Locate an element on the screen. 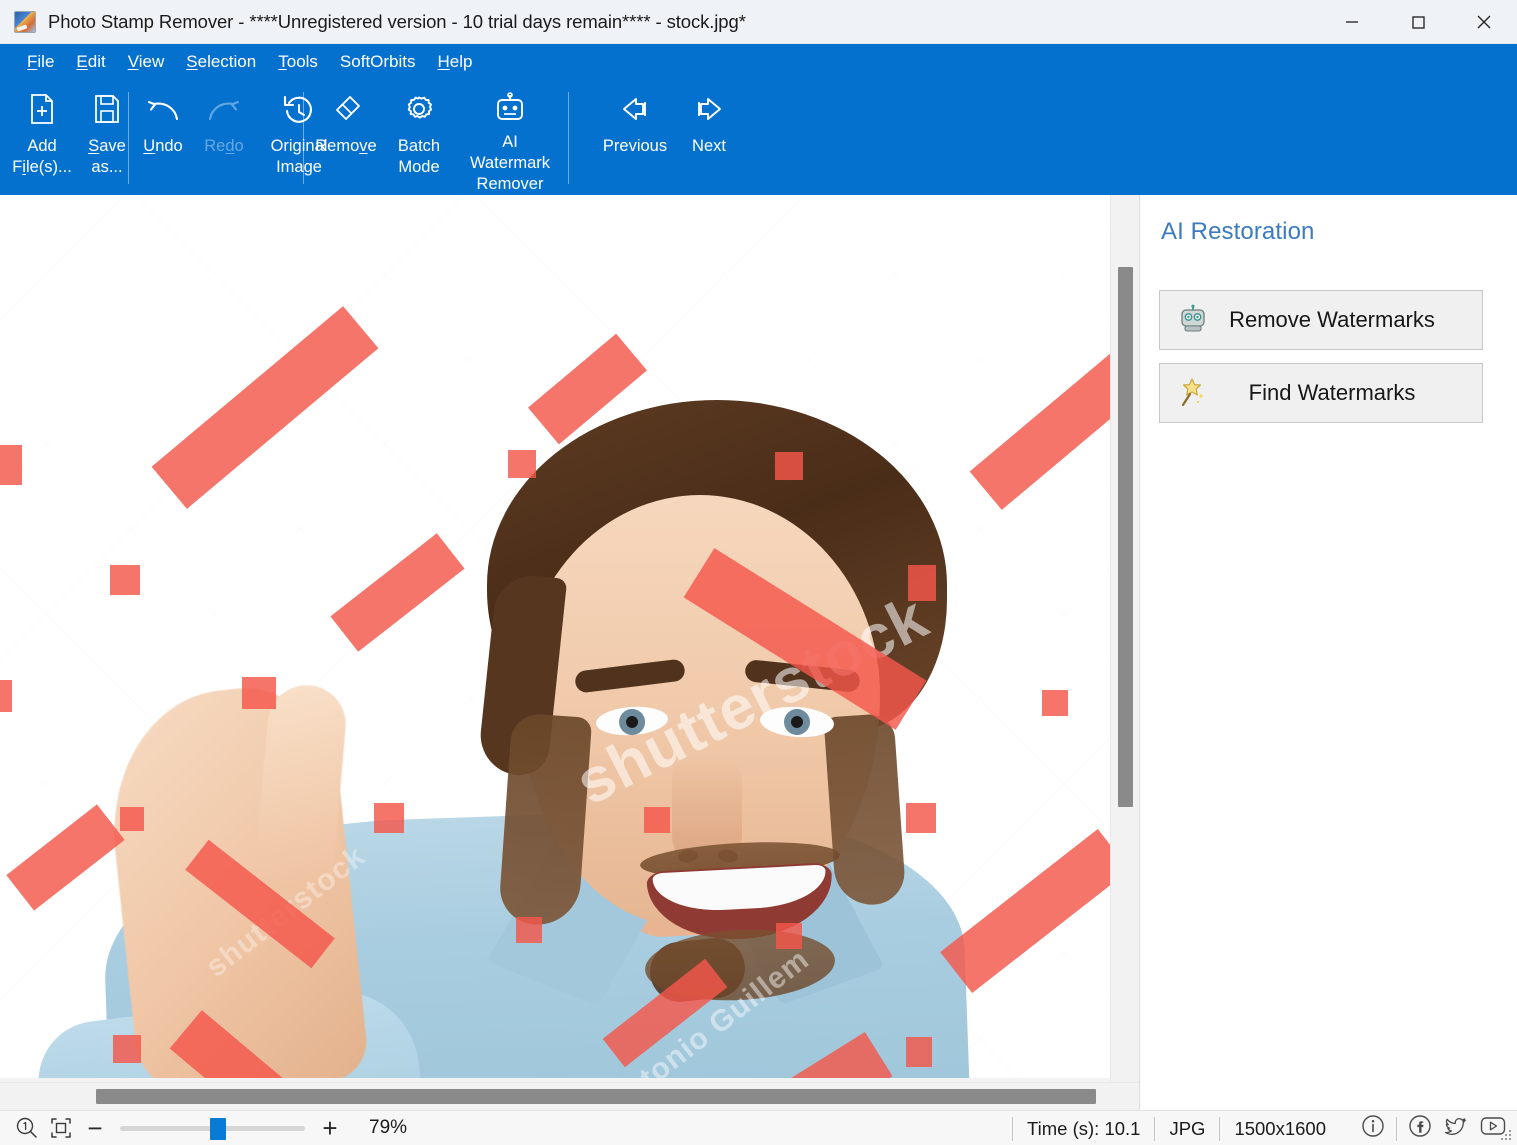 Image resolution: width=1517 pixels, height=1145 pixels. remove-watermarks-label: Remove Watermarks is located at coordinates (1332, 319).